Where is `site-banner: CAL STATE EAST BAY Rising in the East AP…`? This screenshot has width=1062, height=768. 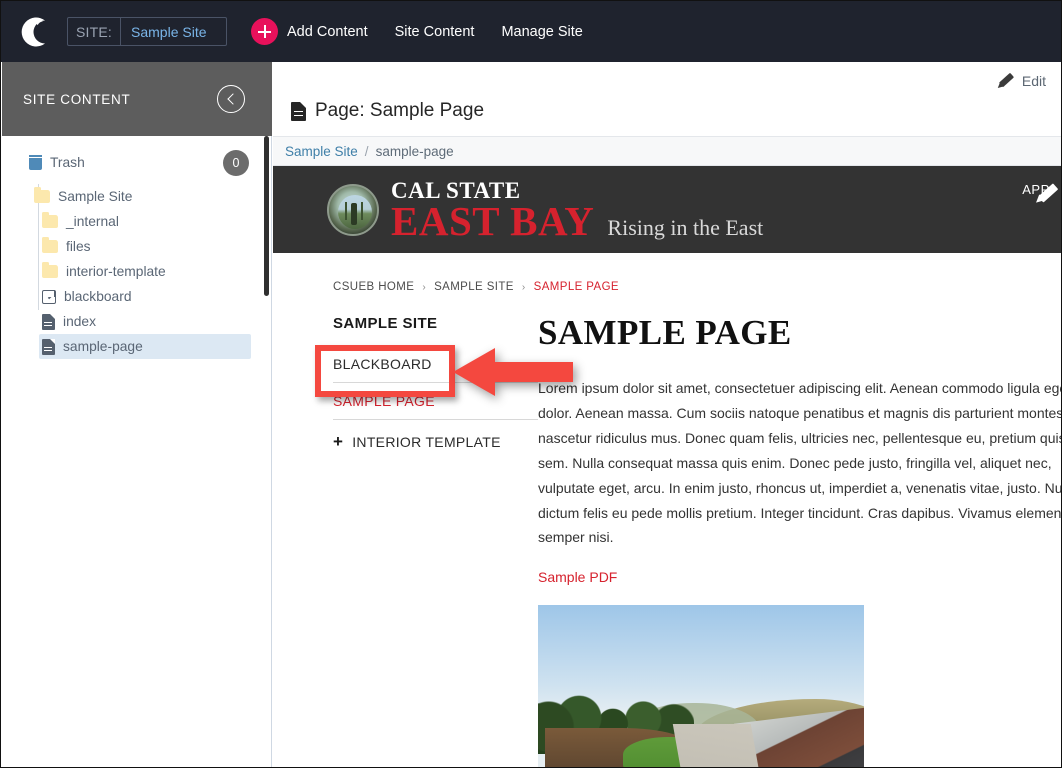
site-banner: CAL STATE EAST BAY Rising in the East AP… is located at coordinates (667, 209).